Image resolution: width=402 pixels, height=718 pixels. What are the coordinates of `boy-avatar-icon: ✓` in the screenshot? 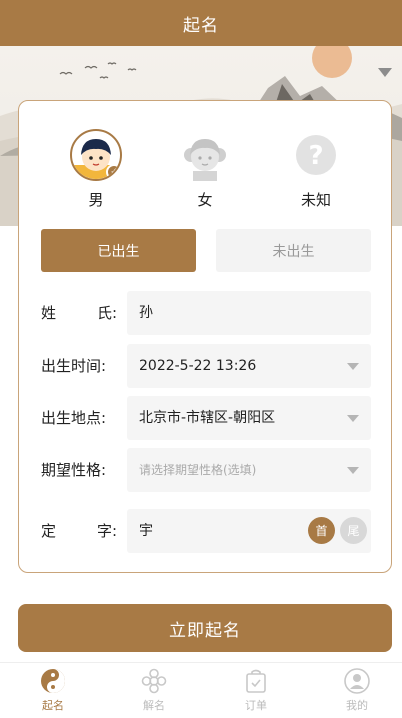 It's located at (96, 155).